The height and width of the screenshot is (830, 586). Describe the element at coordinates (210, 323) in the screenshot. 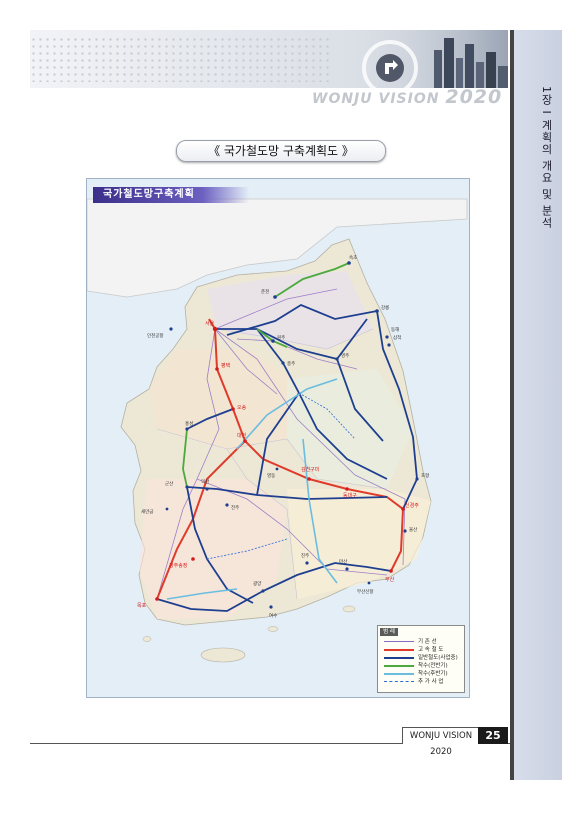

I see `city-label: 서울` at that location.